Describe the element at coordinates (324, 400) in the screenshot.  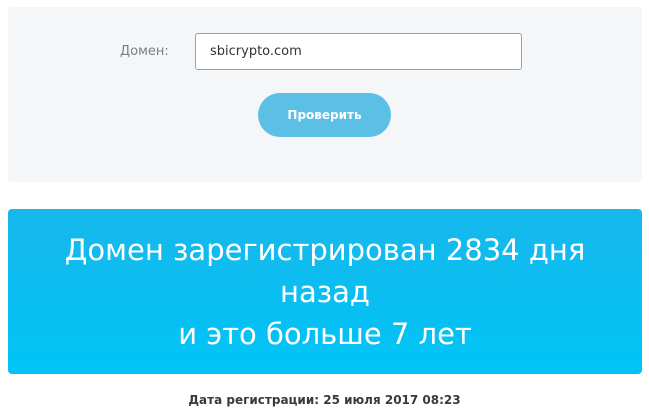
I see `registration-date: Дата регистрации: 25 июля 2017 08:23` at that location.